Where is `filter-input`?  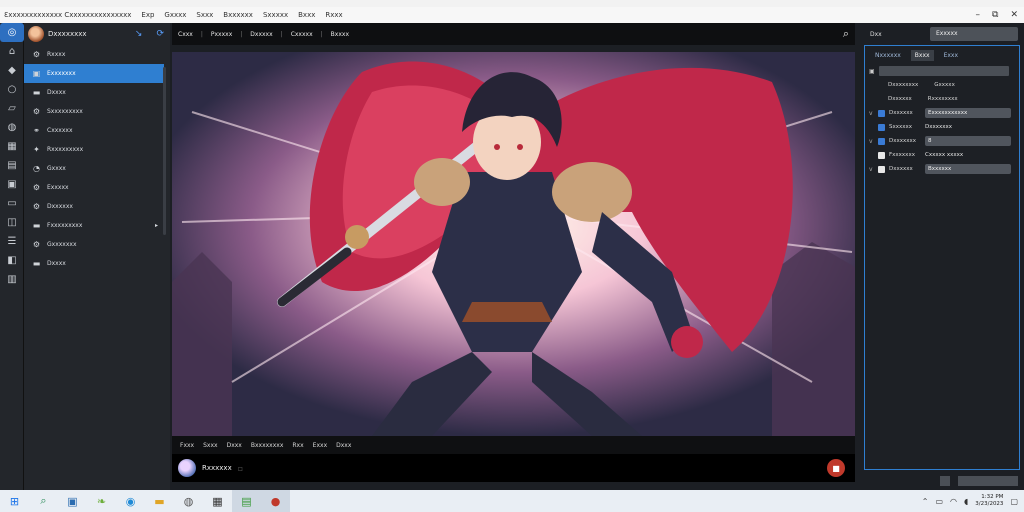 filter-input is located at coordinates (943, 71).